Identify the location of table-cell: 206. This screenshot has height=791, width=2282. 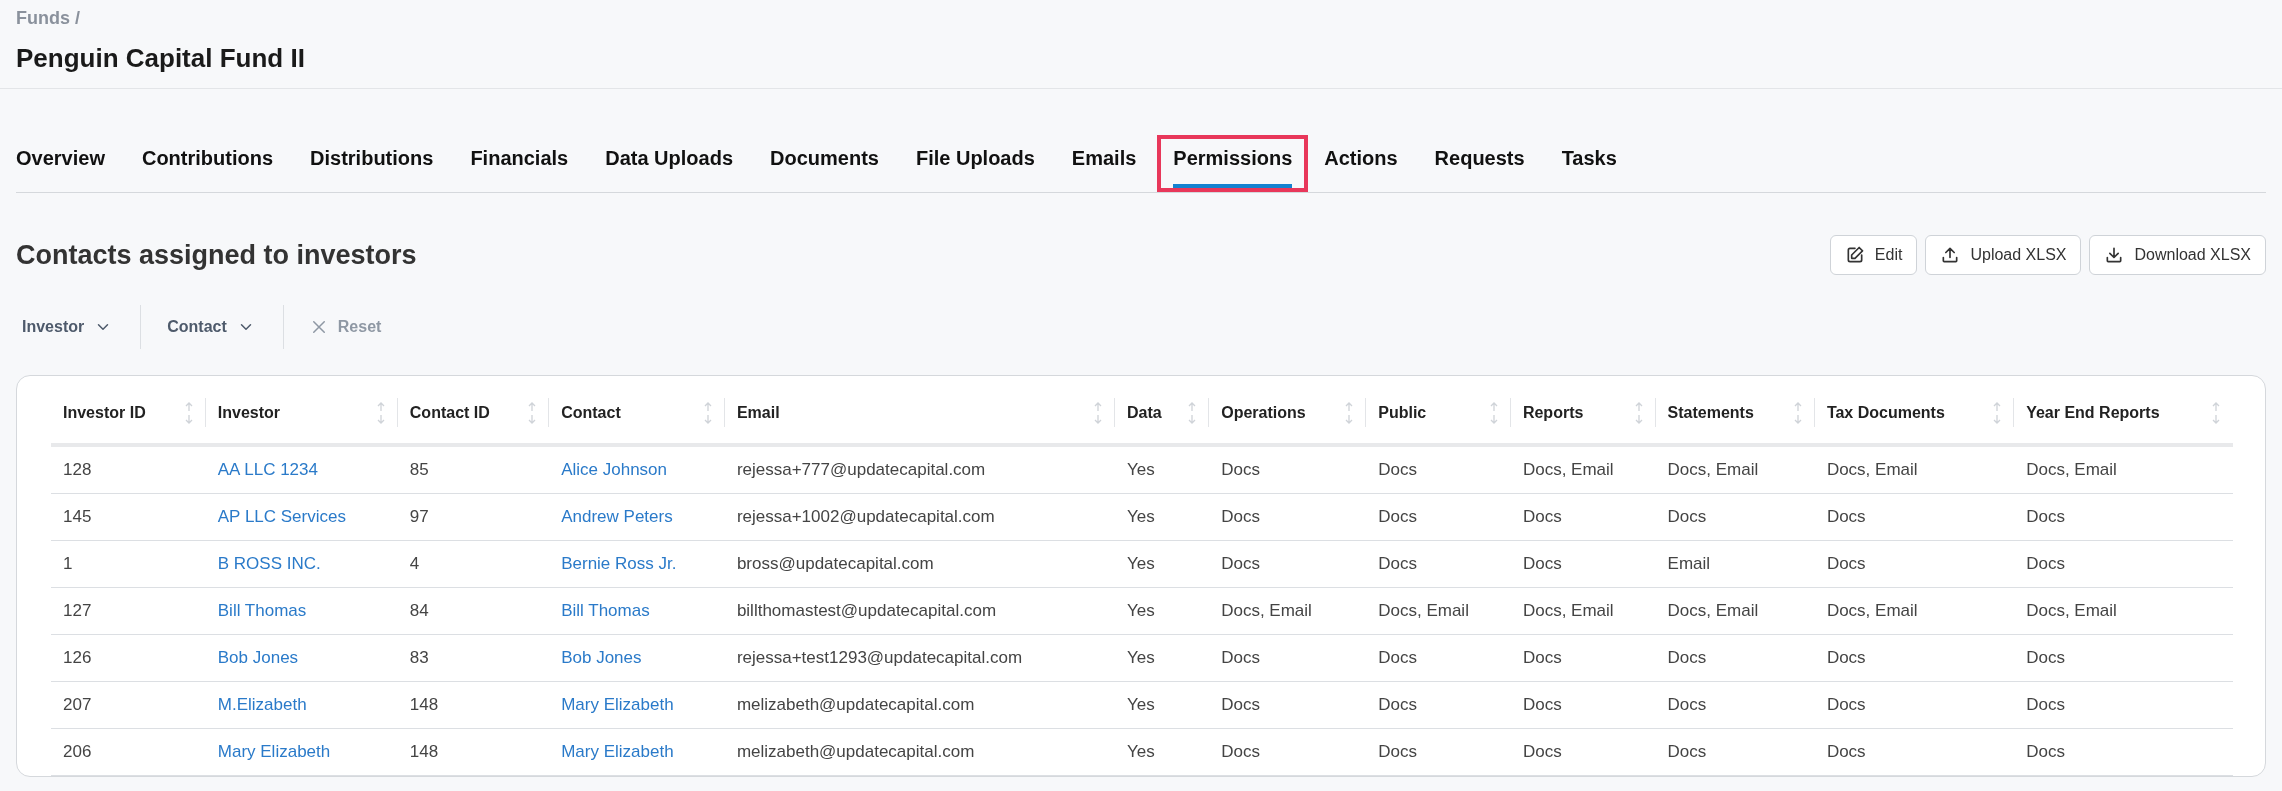
(128, 752).